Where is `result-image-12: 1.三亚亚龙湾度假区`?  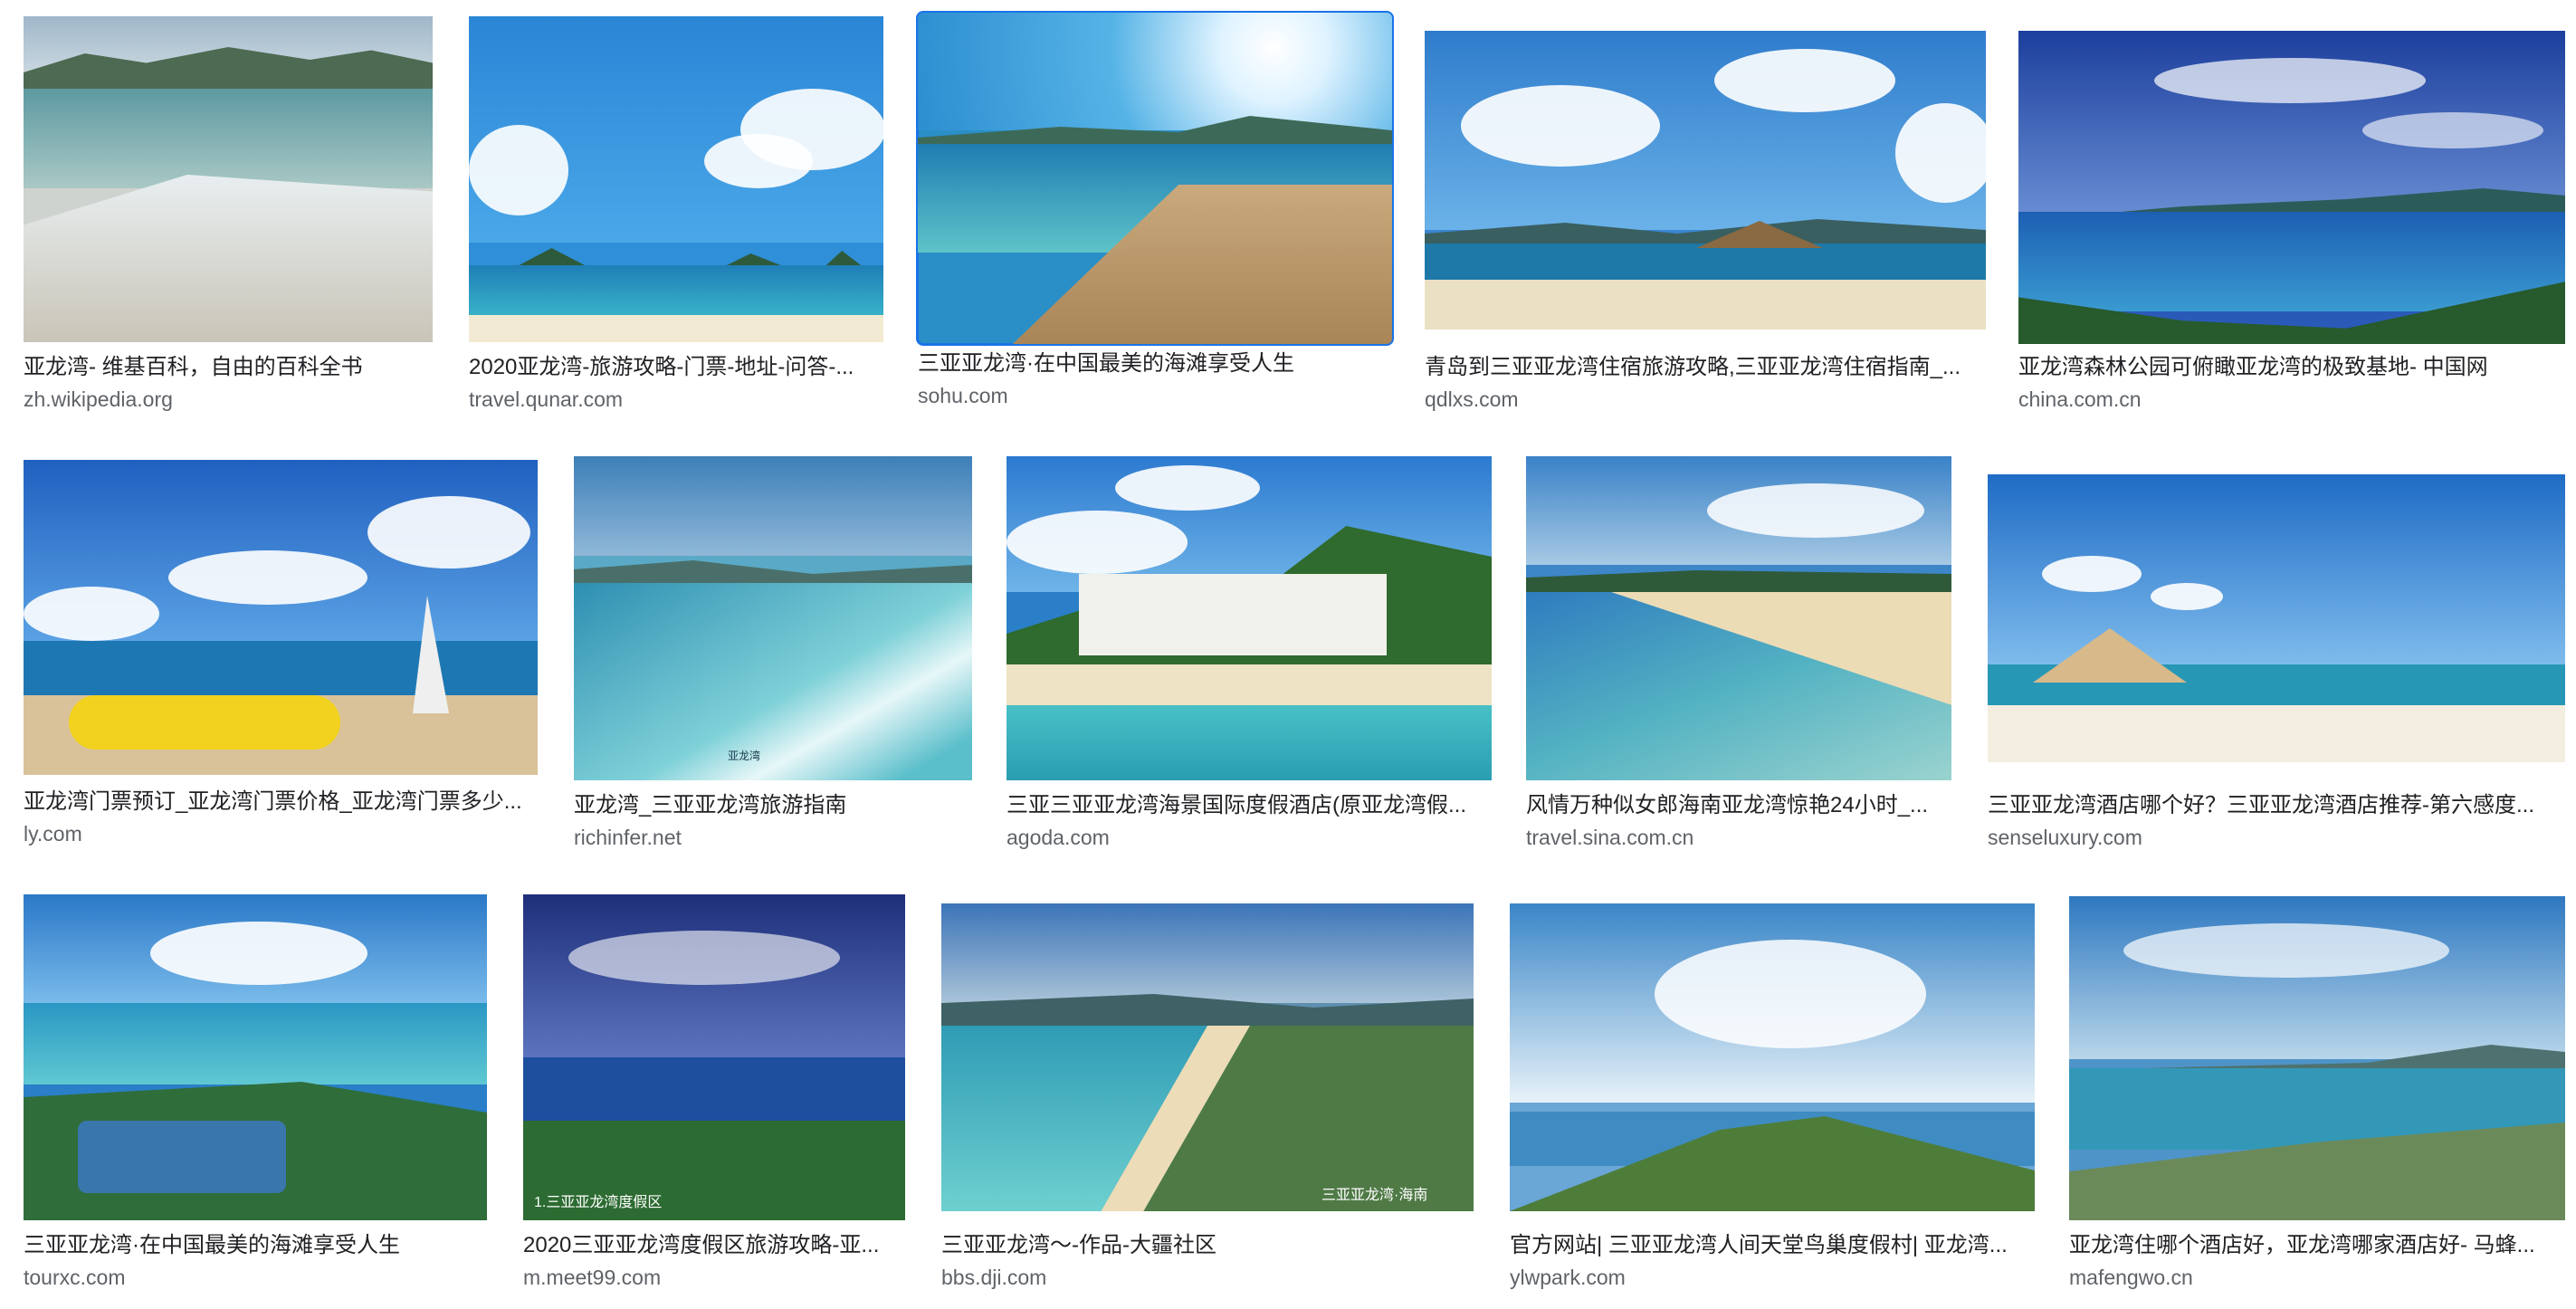
result-image-12: 1.三亚亚龙湾度假区 is located at coordinates (714, 1057).